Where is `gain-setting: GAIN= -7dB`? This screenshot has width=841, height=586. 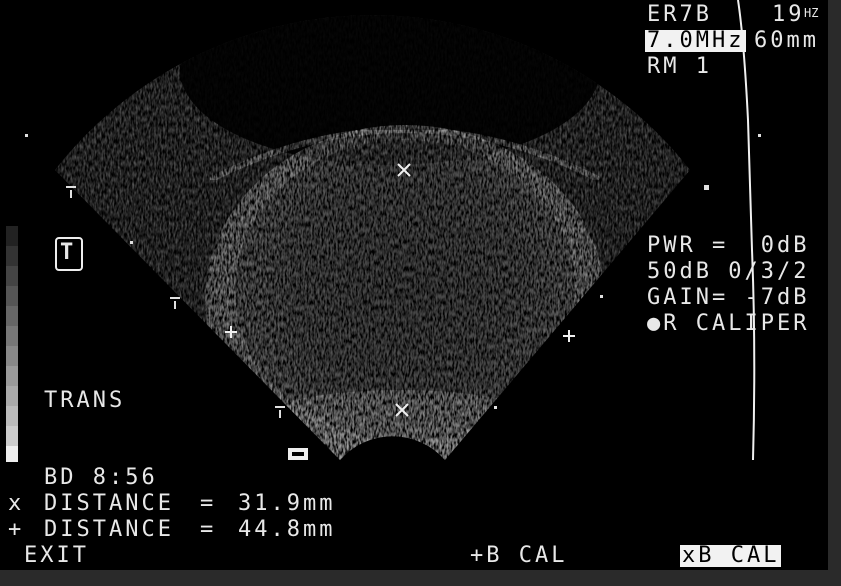
gain-setting: GAIN= -7dB is located at coordinates (728, 297).